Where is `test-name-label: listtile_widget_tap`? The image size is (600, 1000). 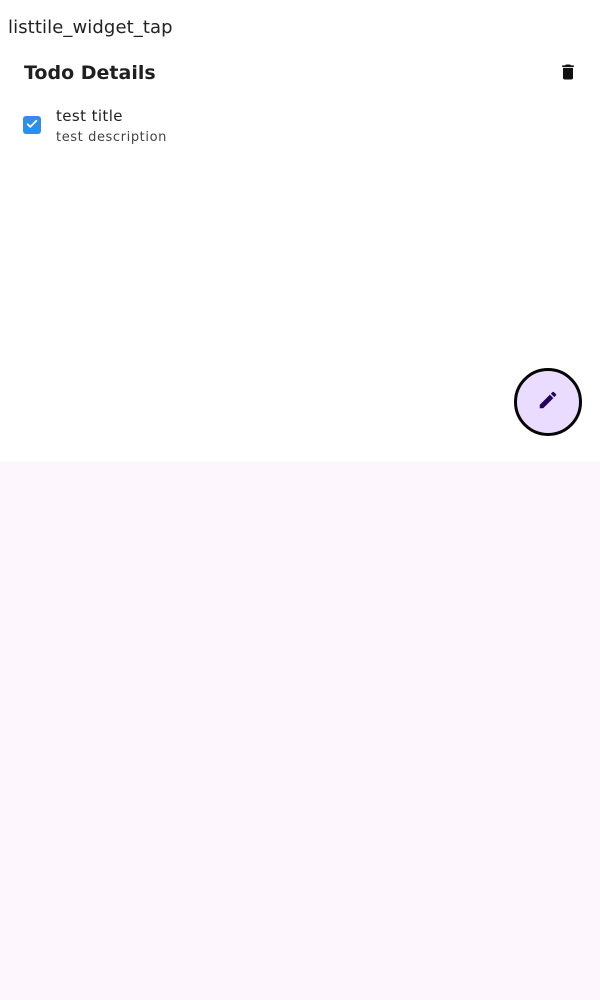 test-name-label: listtile_widget_tap is located at coordinates (90, 27).